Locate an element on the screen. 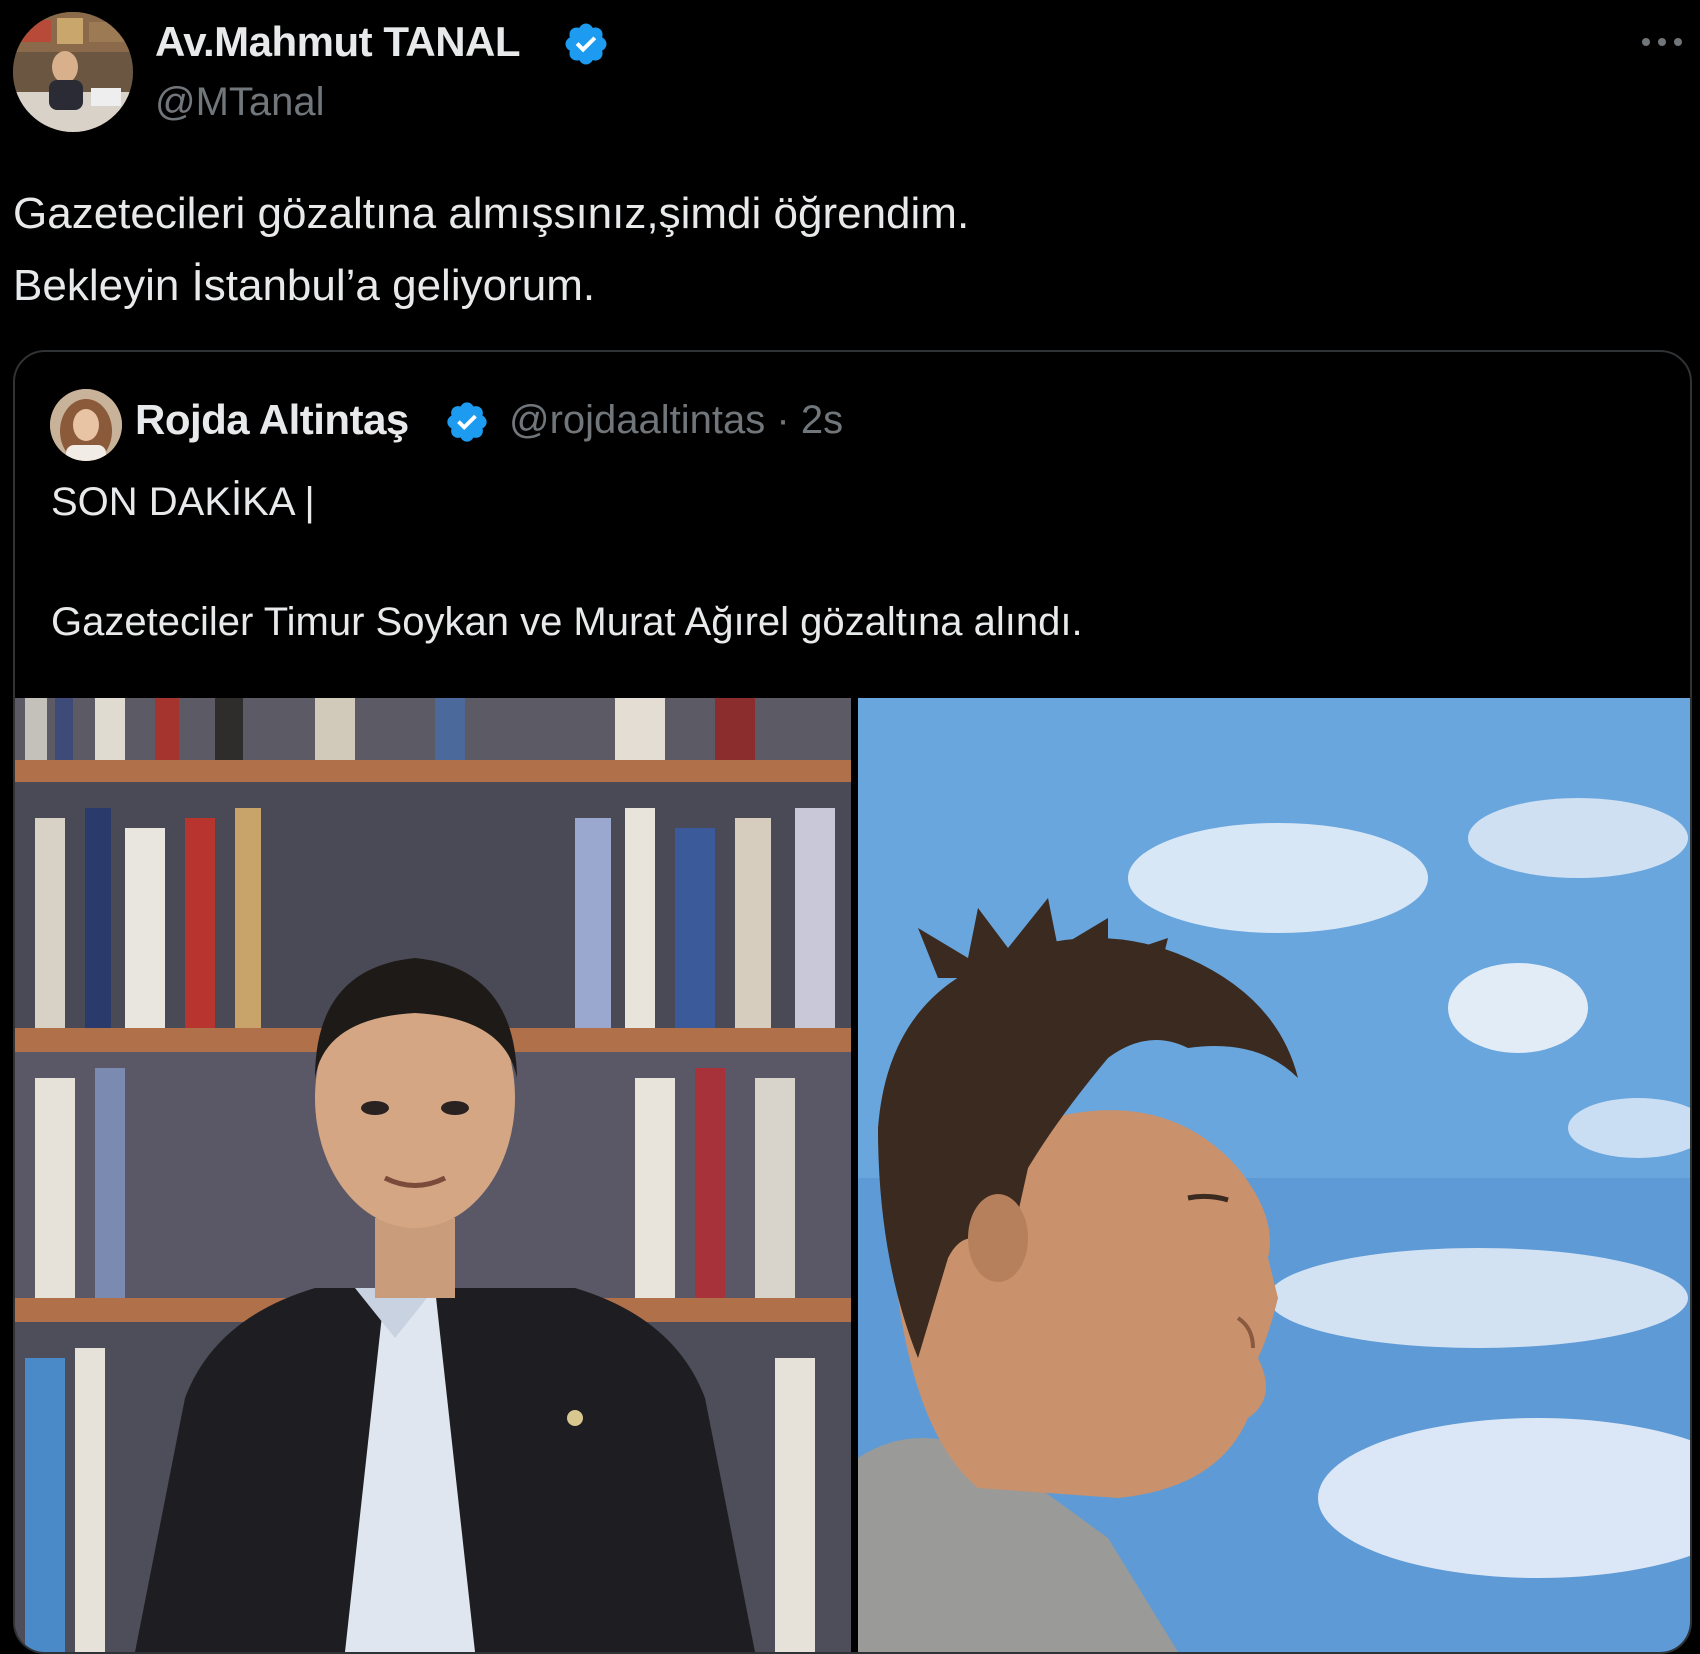 This screenshot has height=1654, width=1700. author-name: Av.Mahmut TANAL is located at coordinates (338, 42).